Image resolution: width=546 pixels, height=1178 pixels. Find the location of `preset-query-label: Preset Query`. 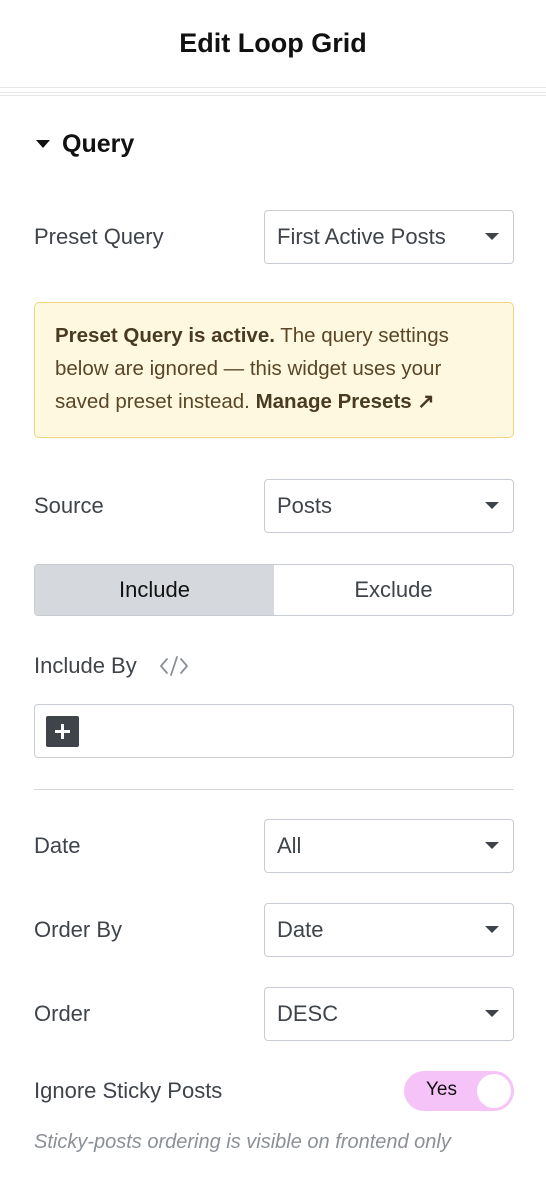

preset-query-label: Preset Query is located at coordinates (99, 236).